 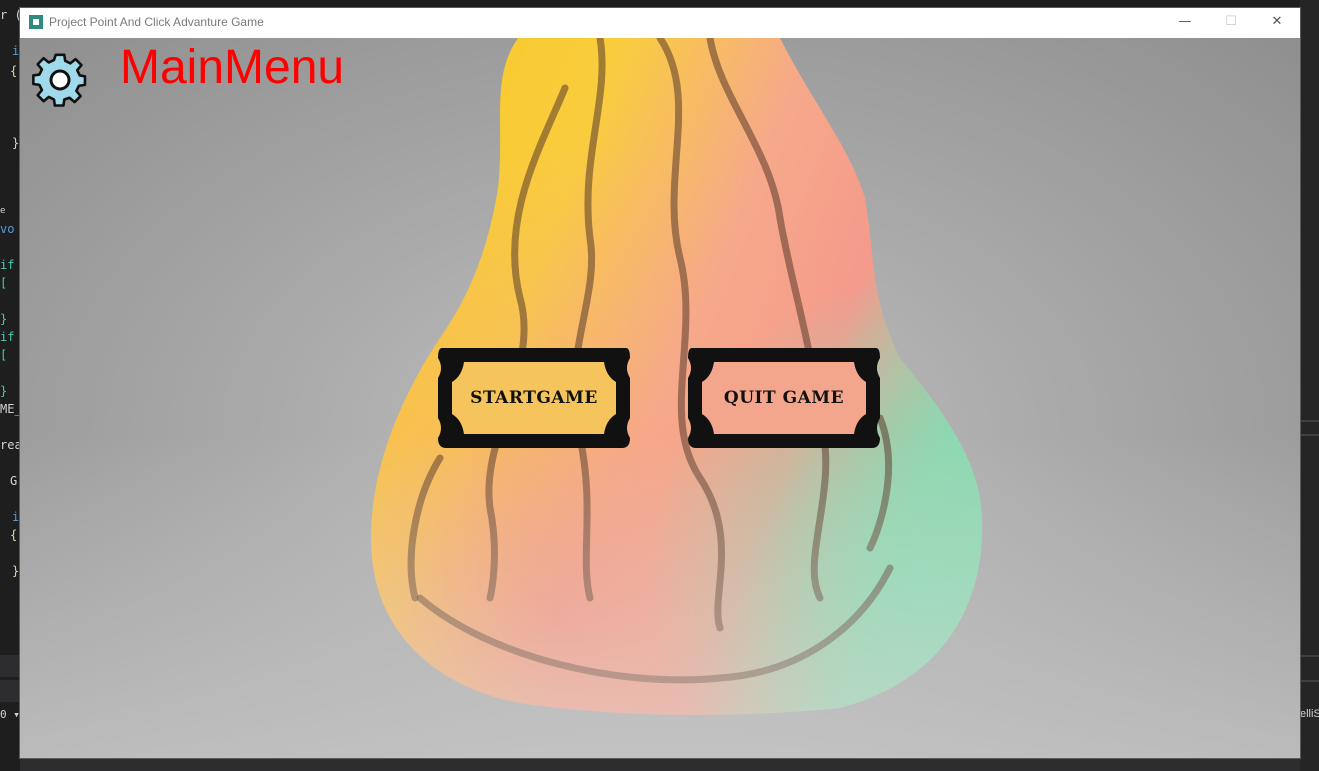 What do you see at coordinates (232, 67) in the screenshot?
I see `main-menu-title: MainMenu` at bounding box center [232, 67].